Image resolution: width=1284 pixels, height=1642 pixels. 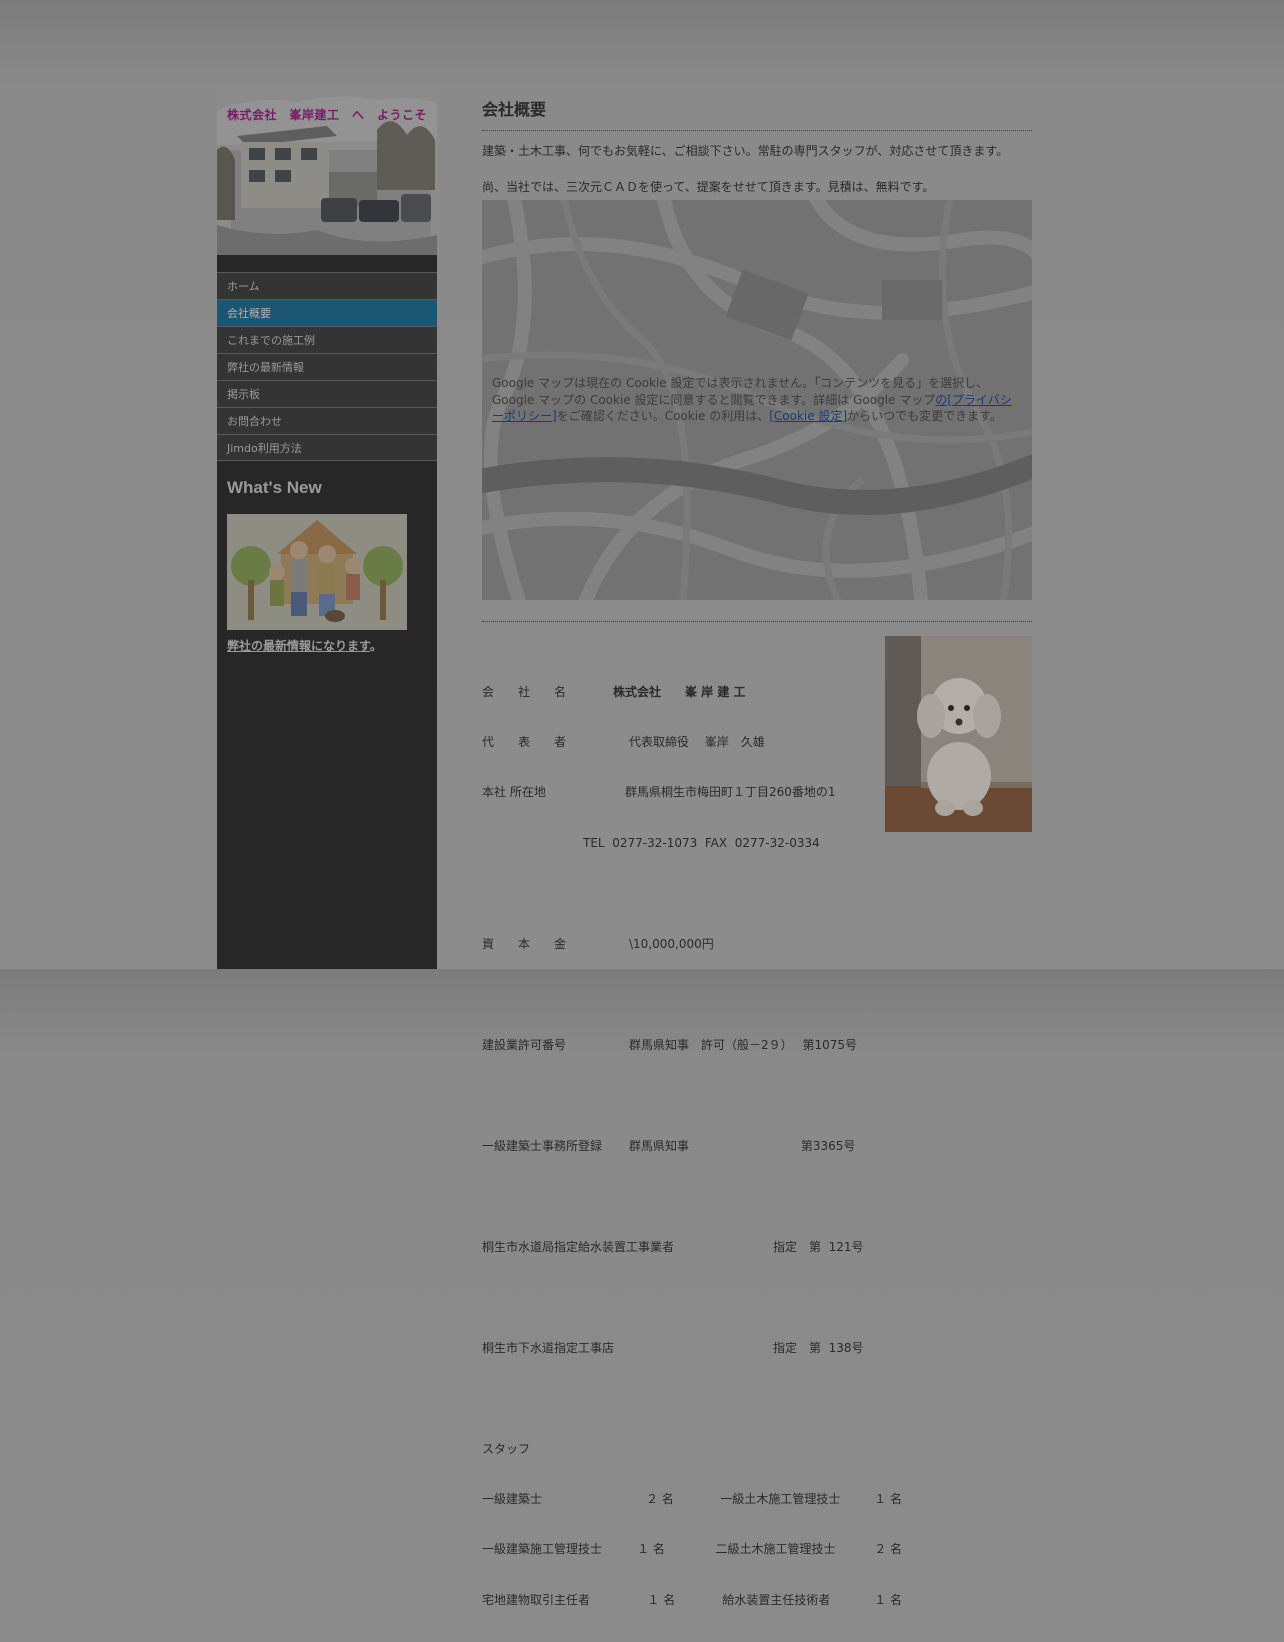 I want to click on info-label: 資 本 金, so click(x=524, y=943).